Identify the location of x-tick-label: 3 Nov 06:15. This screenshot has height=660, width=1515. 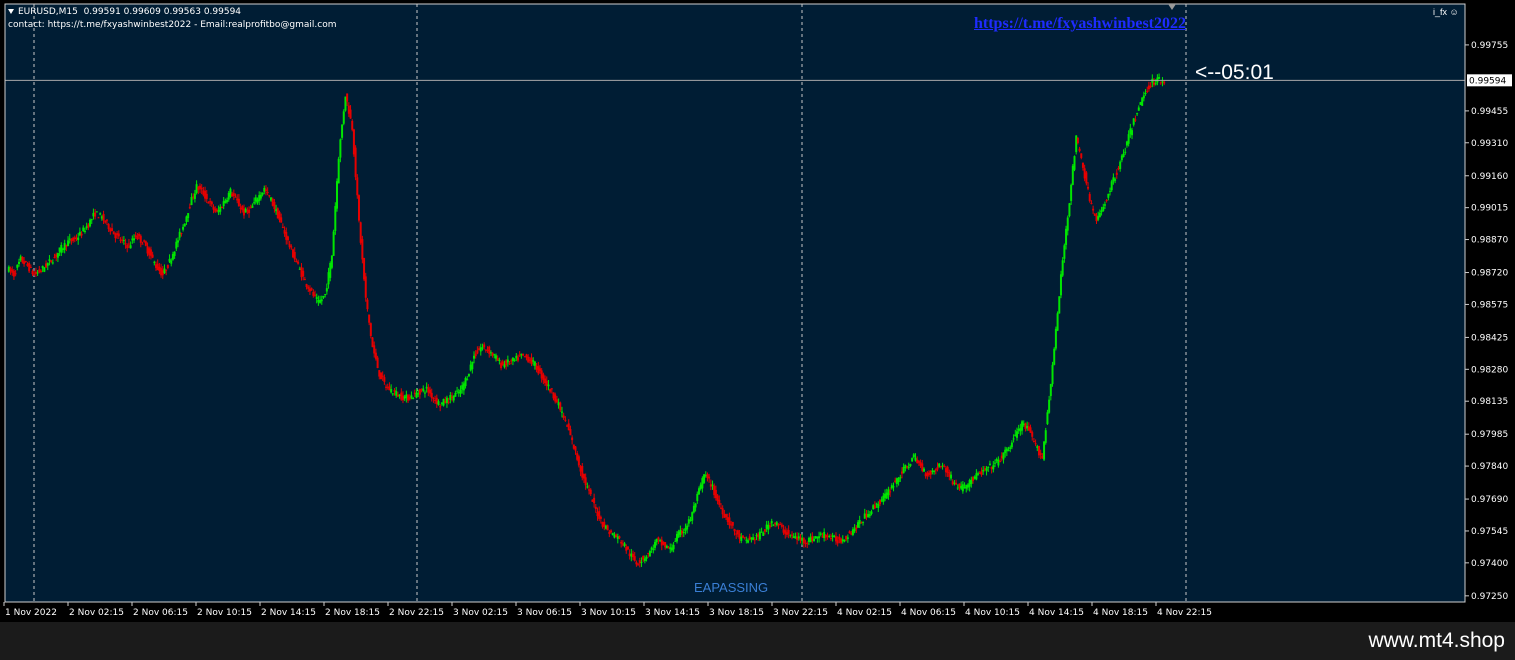
(544, 613).